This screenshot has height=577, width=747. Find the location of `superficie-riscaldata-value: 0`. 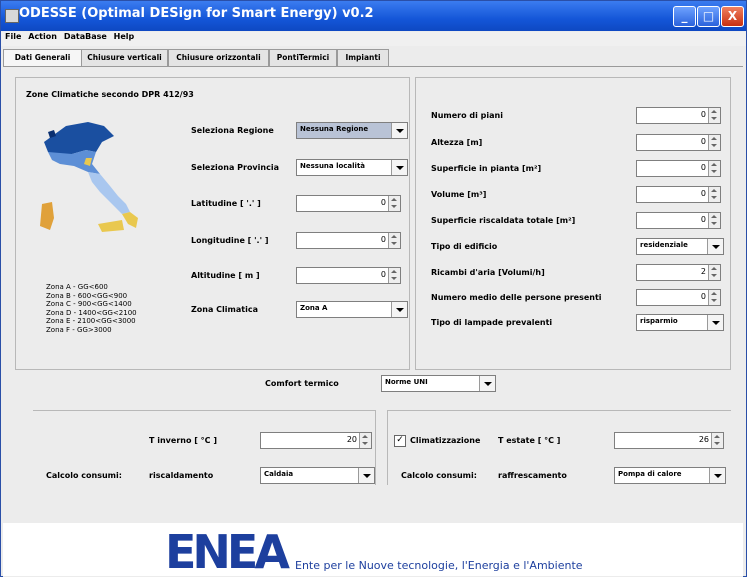

superficie-riscaldata-value: 0 is located at coordinates (703, 219).